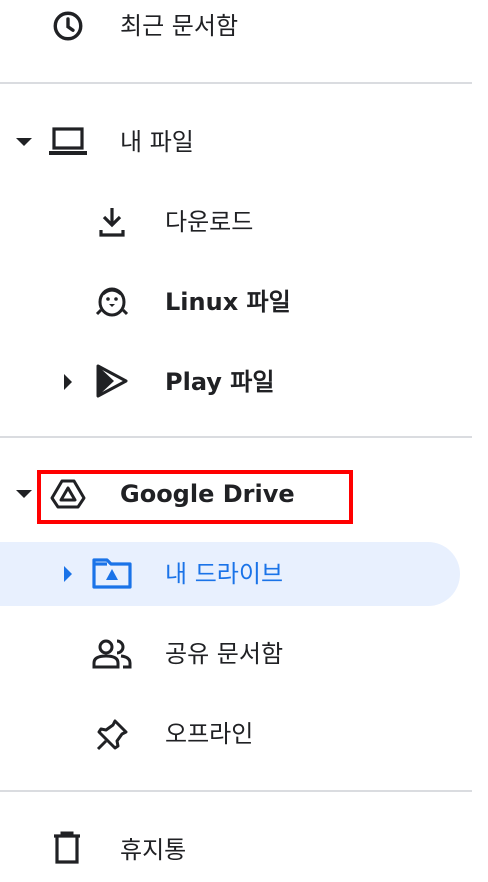 This screenshot has width=488, height=882. What do you see at coordinates (209, 222) in the screenshot?
I see `nav-item-label: 다운로드` at bounding box center [209, 222].